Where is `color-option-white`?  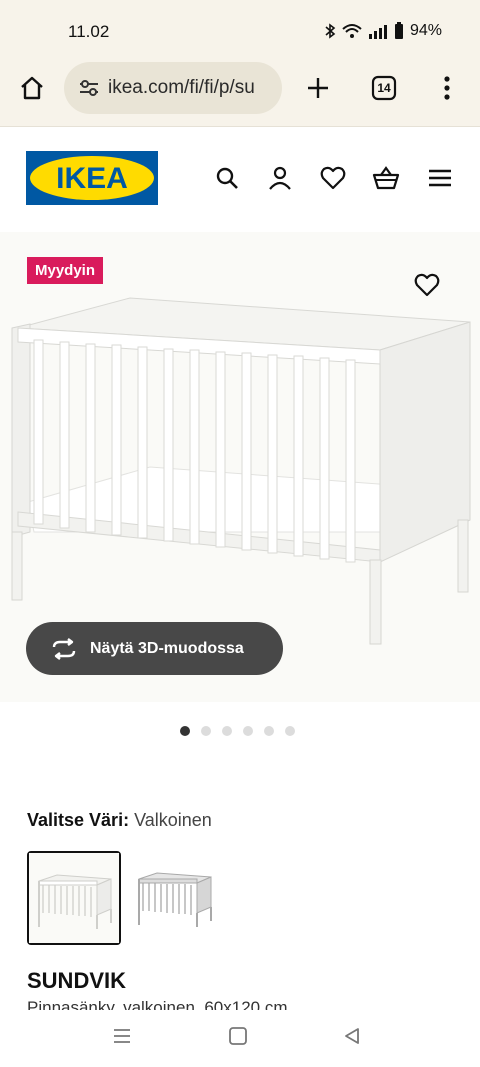 color-option-white is located at coordinates (74, 898).